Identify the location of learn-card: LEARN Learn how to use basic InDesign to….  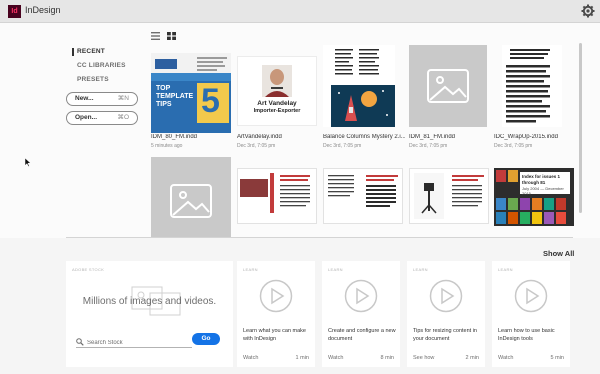
(531, 314).